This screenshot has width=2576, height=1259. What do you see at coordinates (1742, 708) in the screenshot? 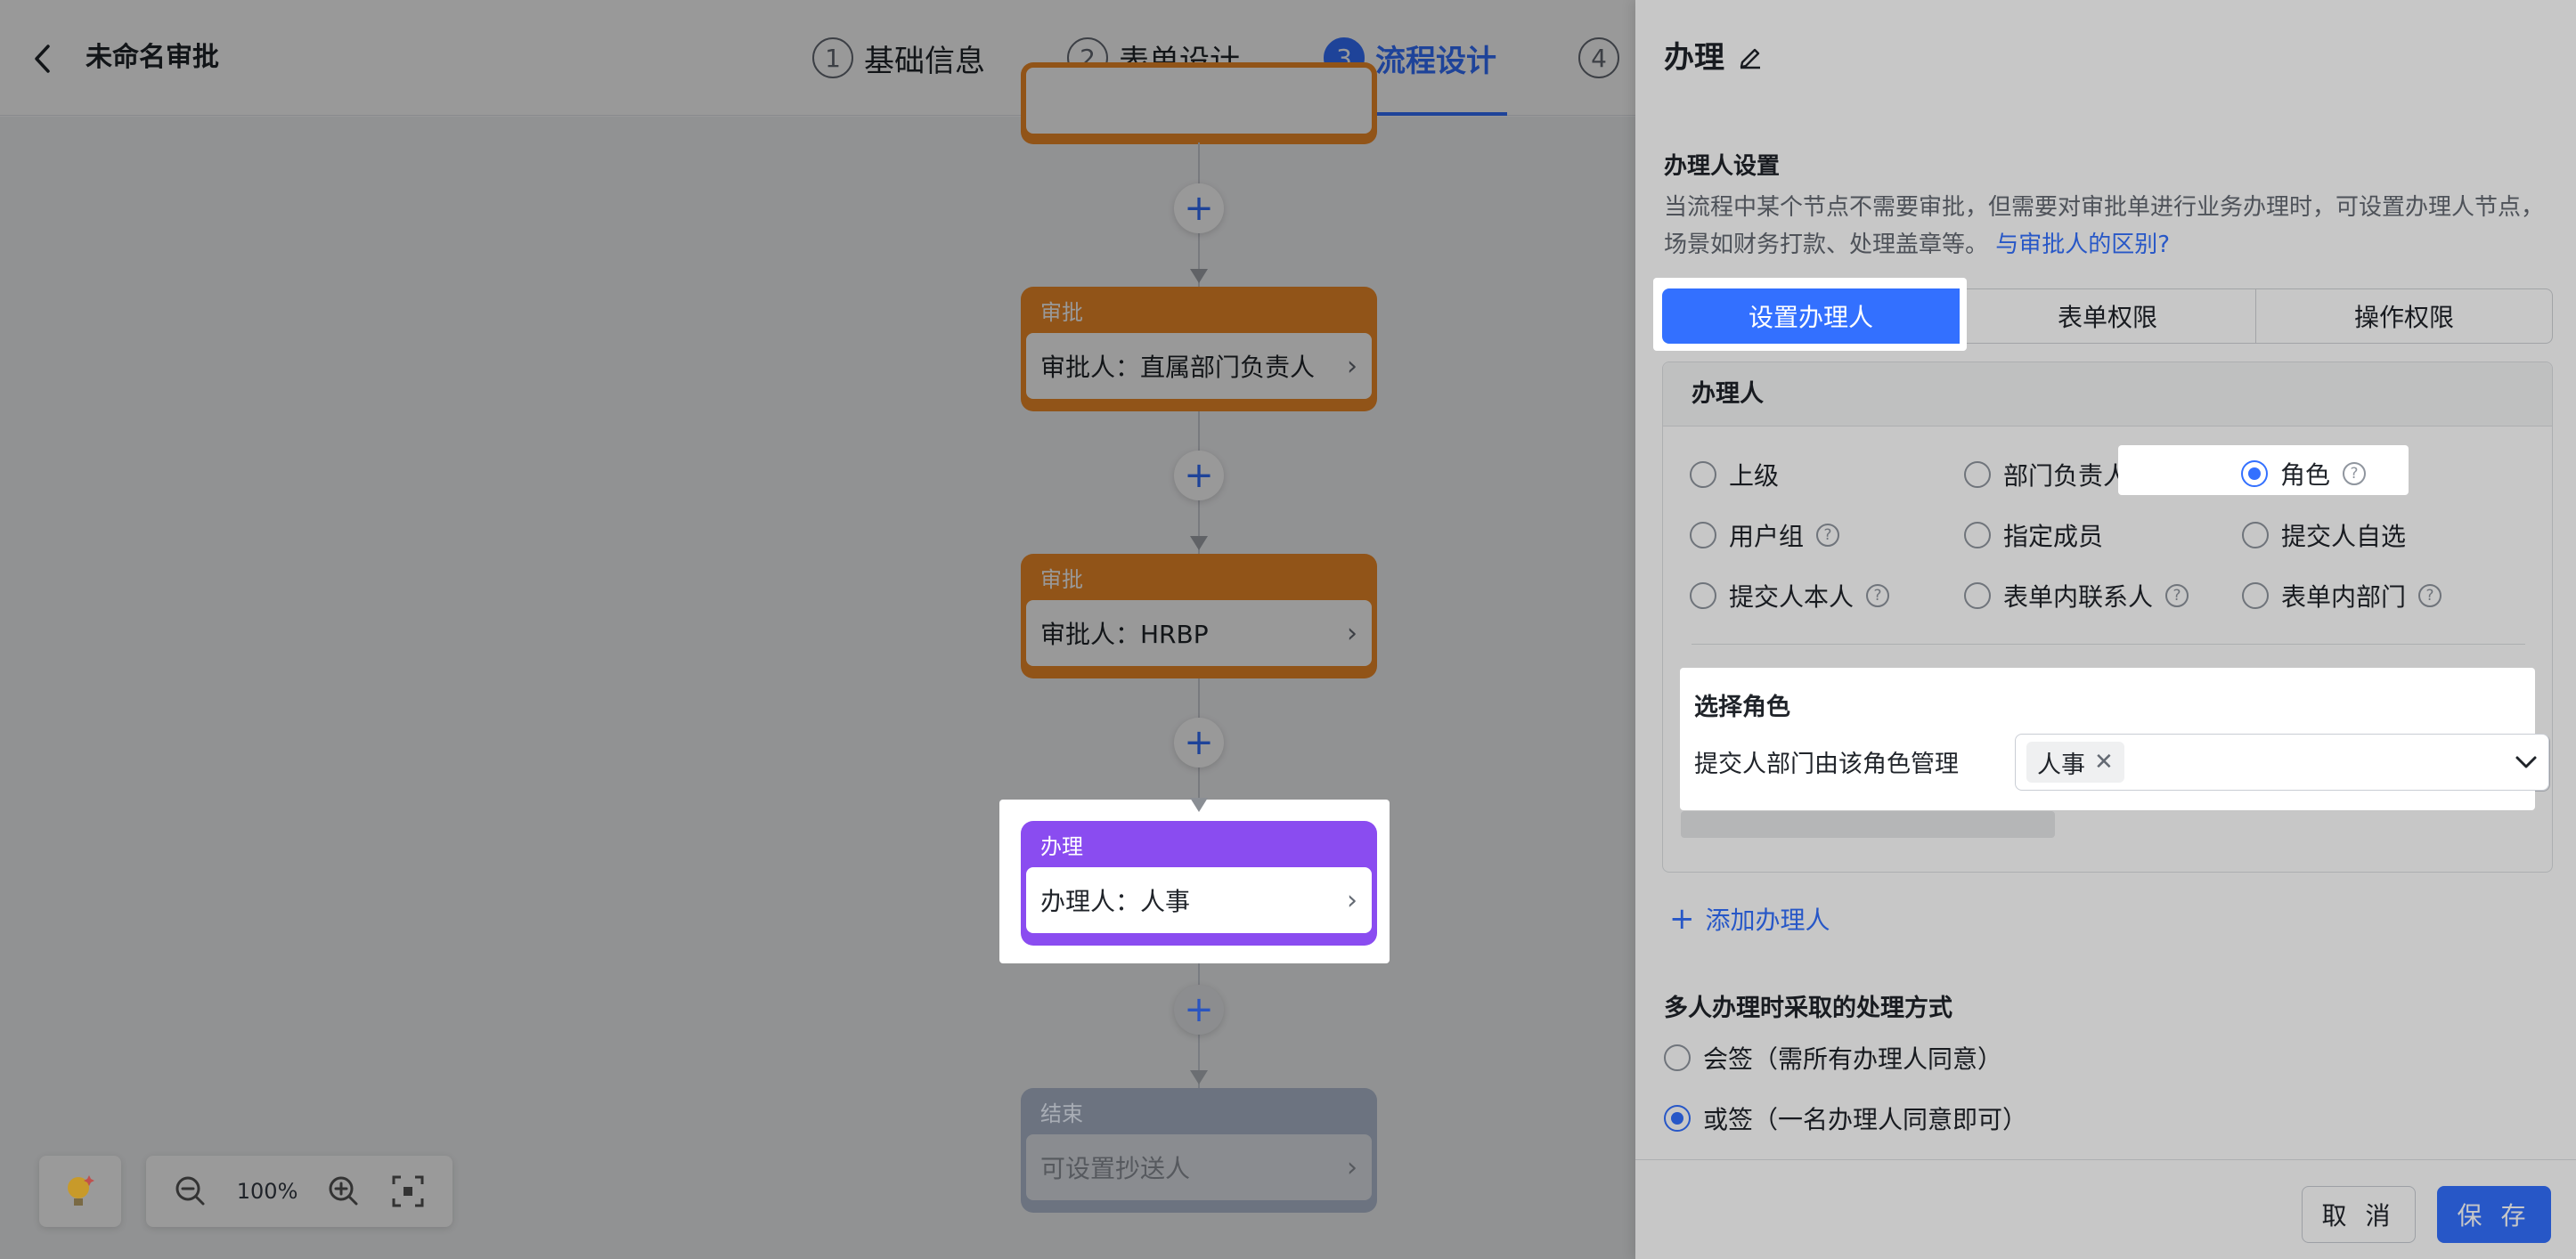
I see `select-role-title-spotlight: 选择角色` at bounding box center [1742, 708].